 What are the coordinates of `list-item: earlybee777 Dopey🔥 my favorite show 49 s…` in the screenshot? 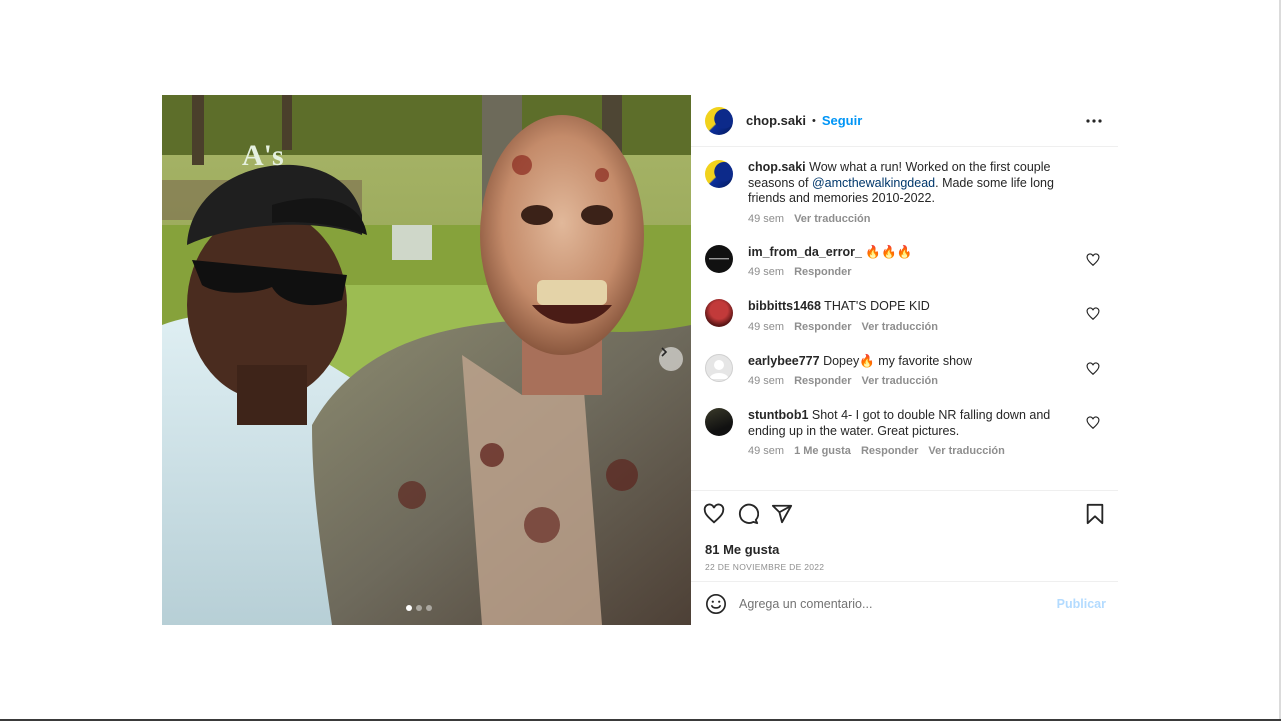 It's located at (904, 370).